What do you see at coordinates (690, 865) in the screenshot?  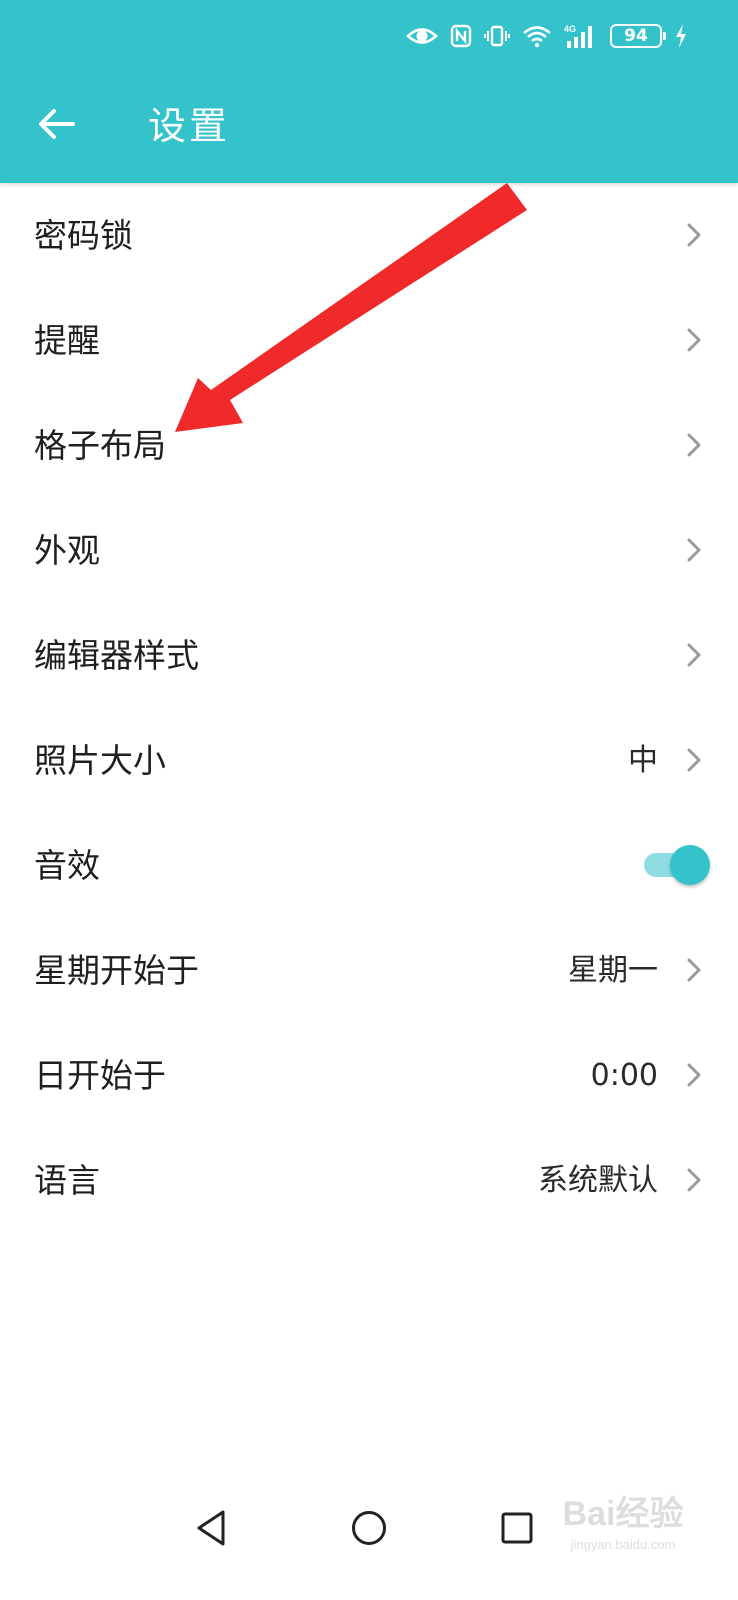 I see `toggle-knob` at bounding box center [690, 865].